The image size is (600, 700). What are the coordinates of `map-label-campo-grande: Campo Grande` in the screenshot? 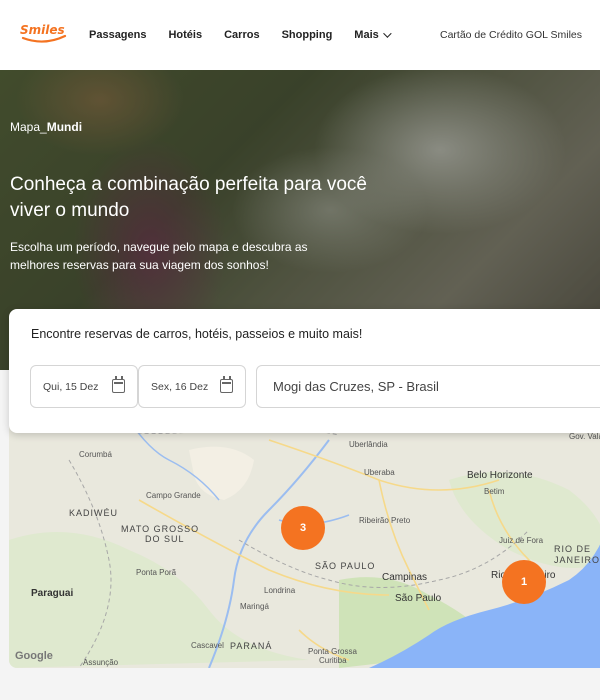 It's located at (173, 495).